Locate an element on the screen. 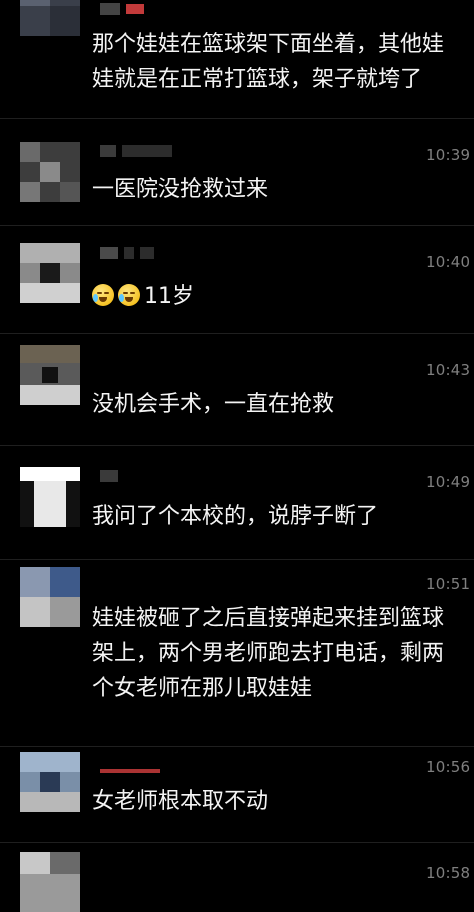 This screenshot has height=912, width=474. comment-text-line: 架上，两个男老师跑去打电话，剩两 is located at coordinates (268, 653).